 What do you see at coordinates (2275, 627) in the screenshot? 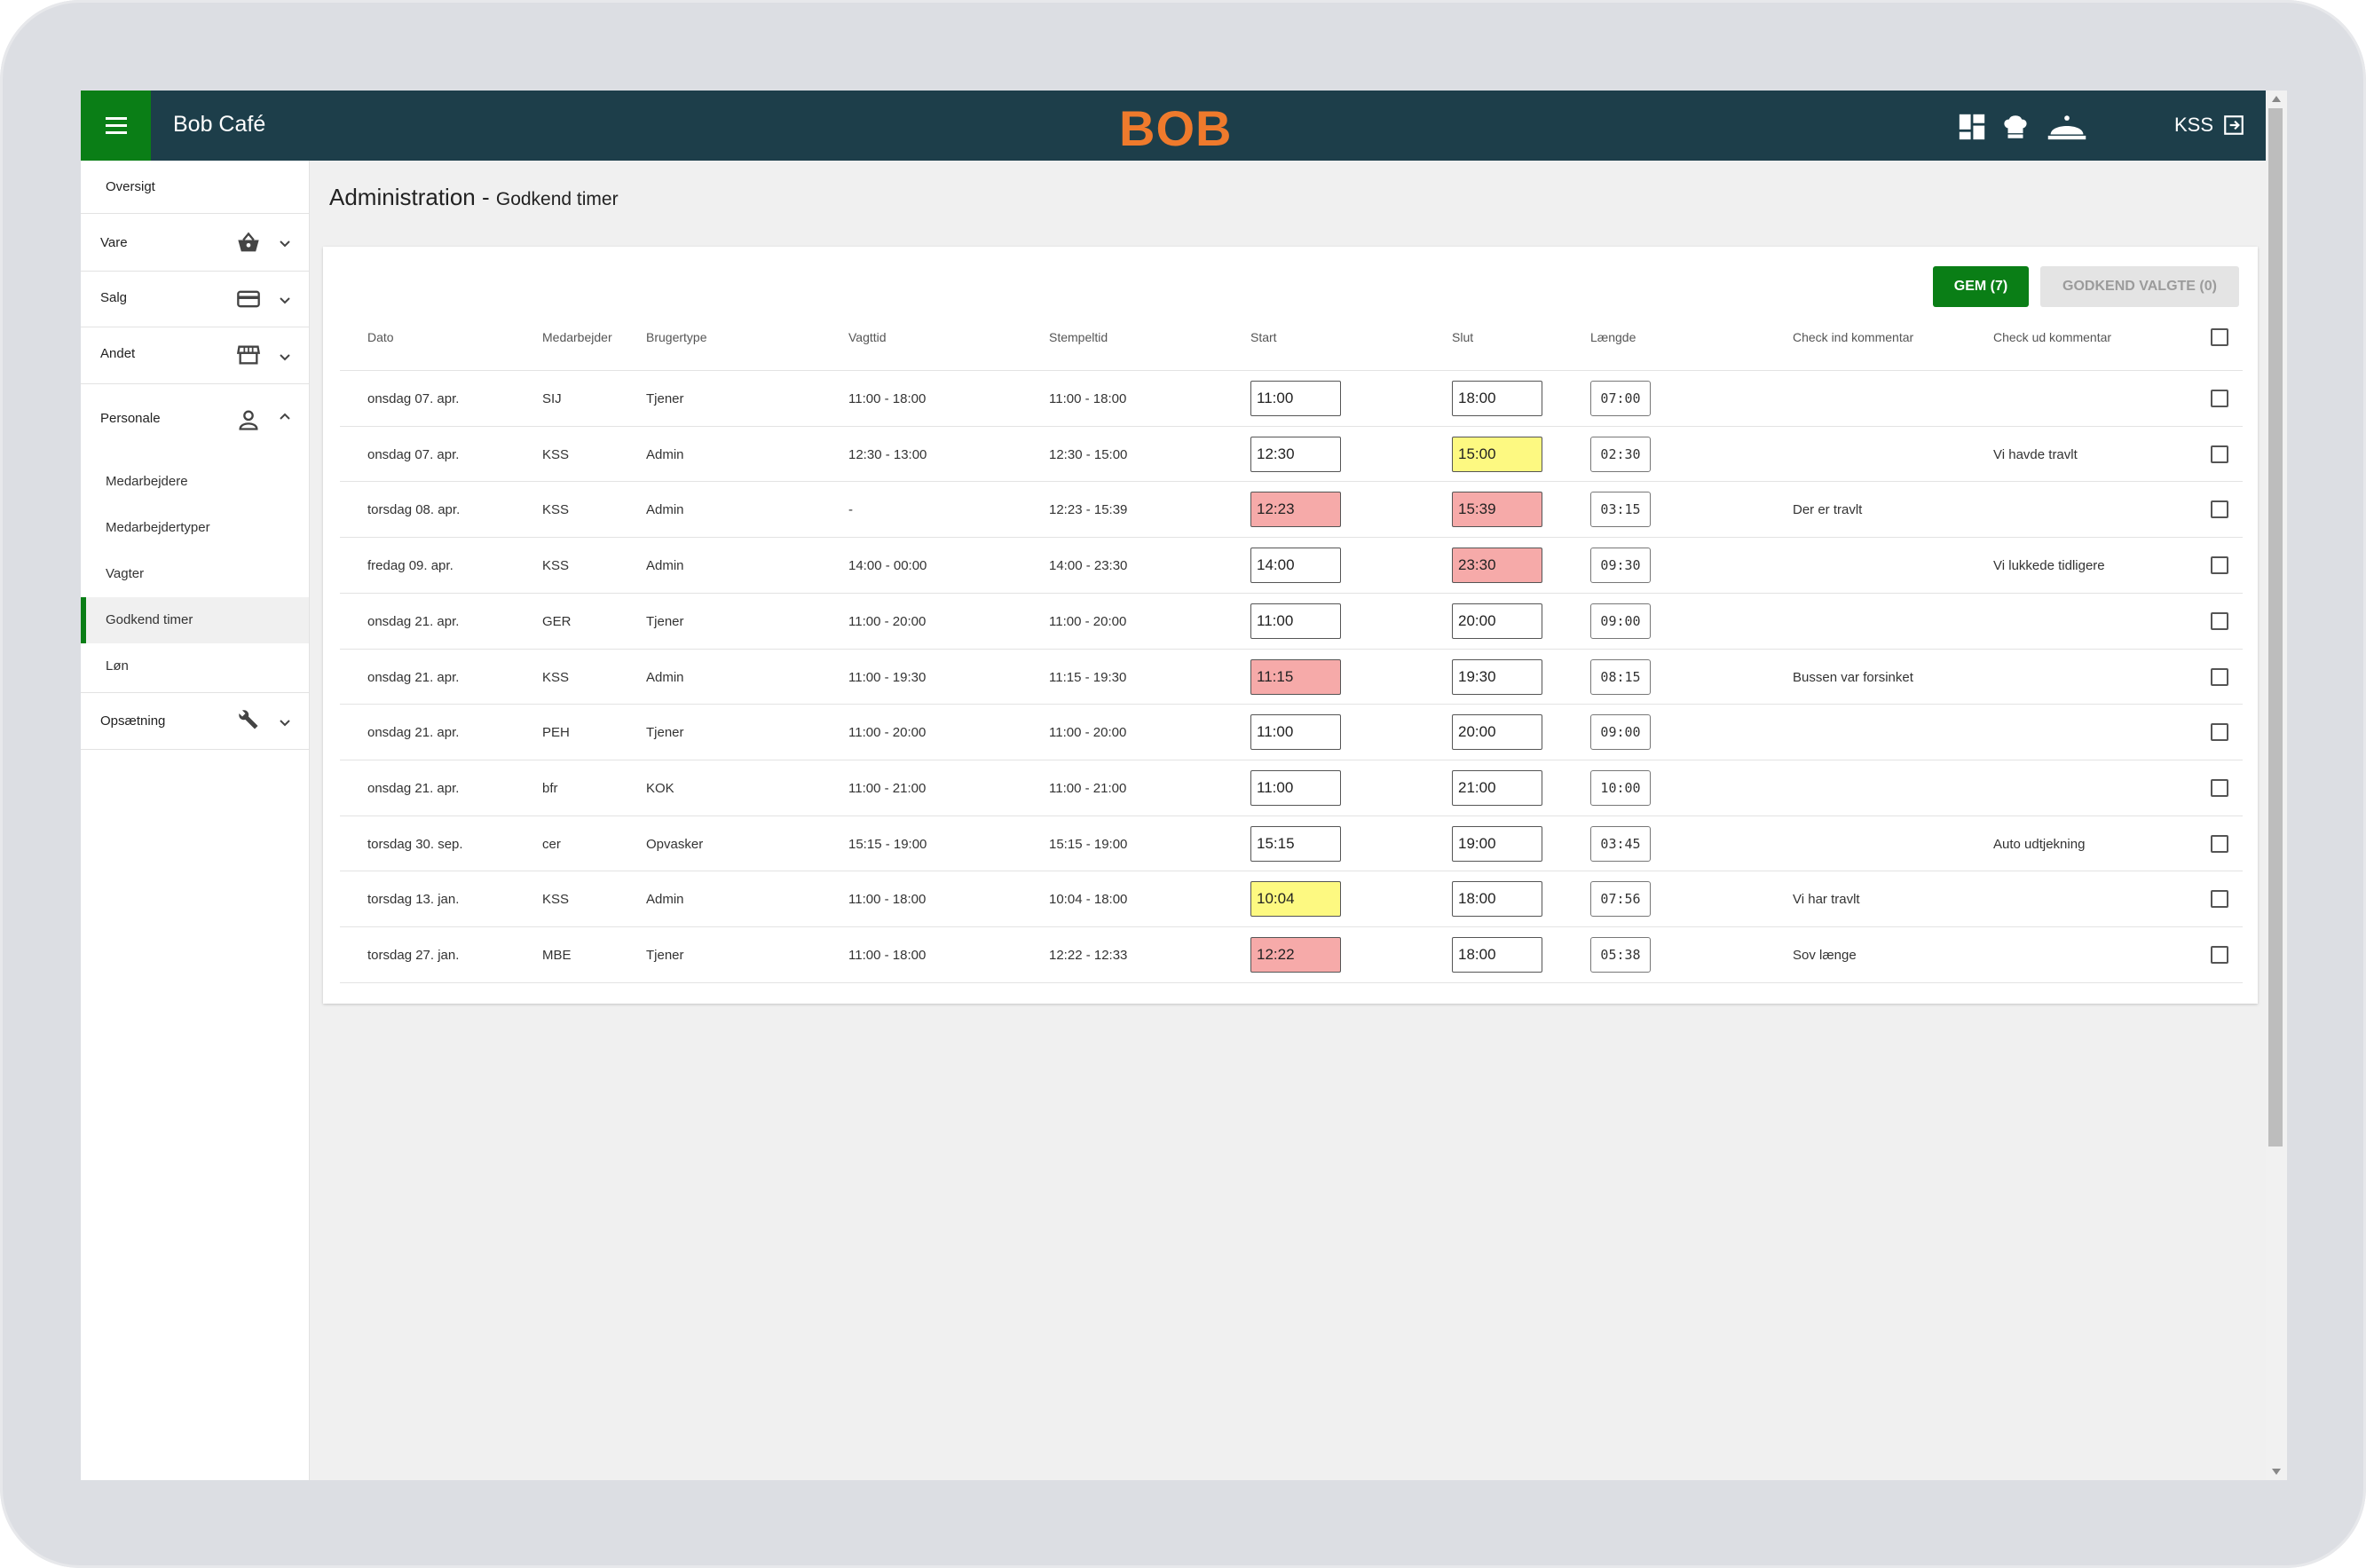
I see `scroll-thumb` at bounding box center [2275, 627].